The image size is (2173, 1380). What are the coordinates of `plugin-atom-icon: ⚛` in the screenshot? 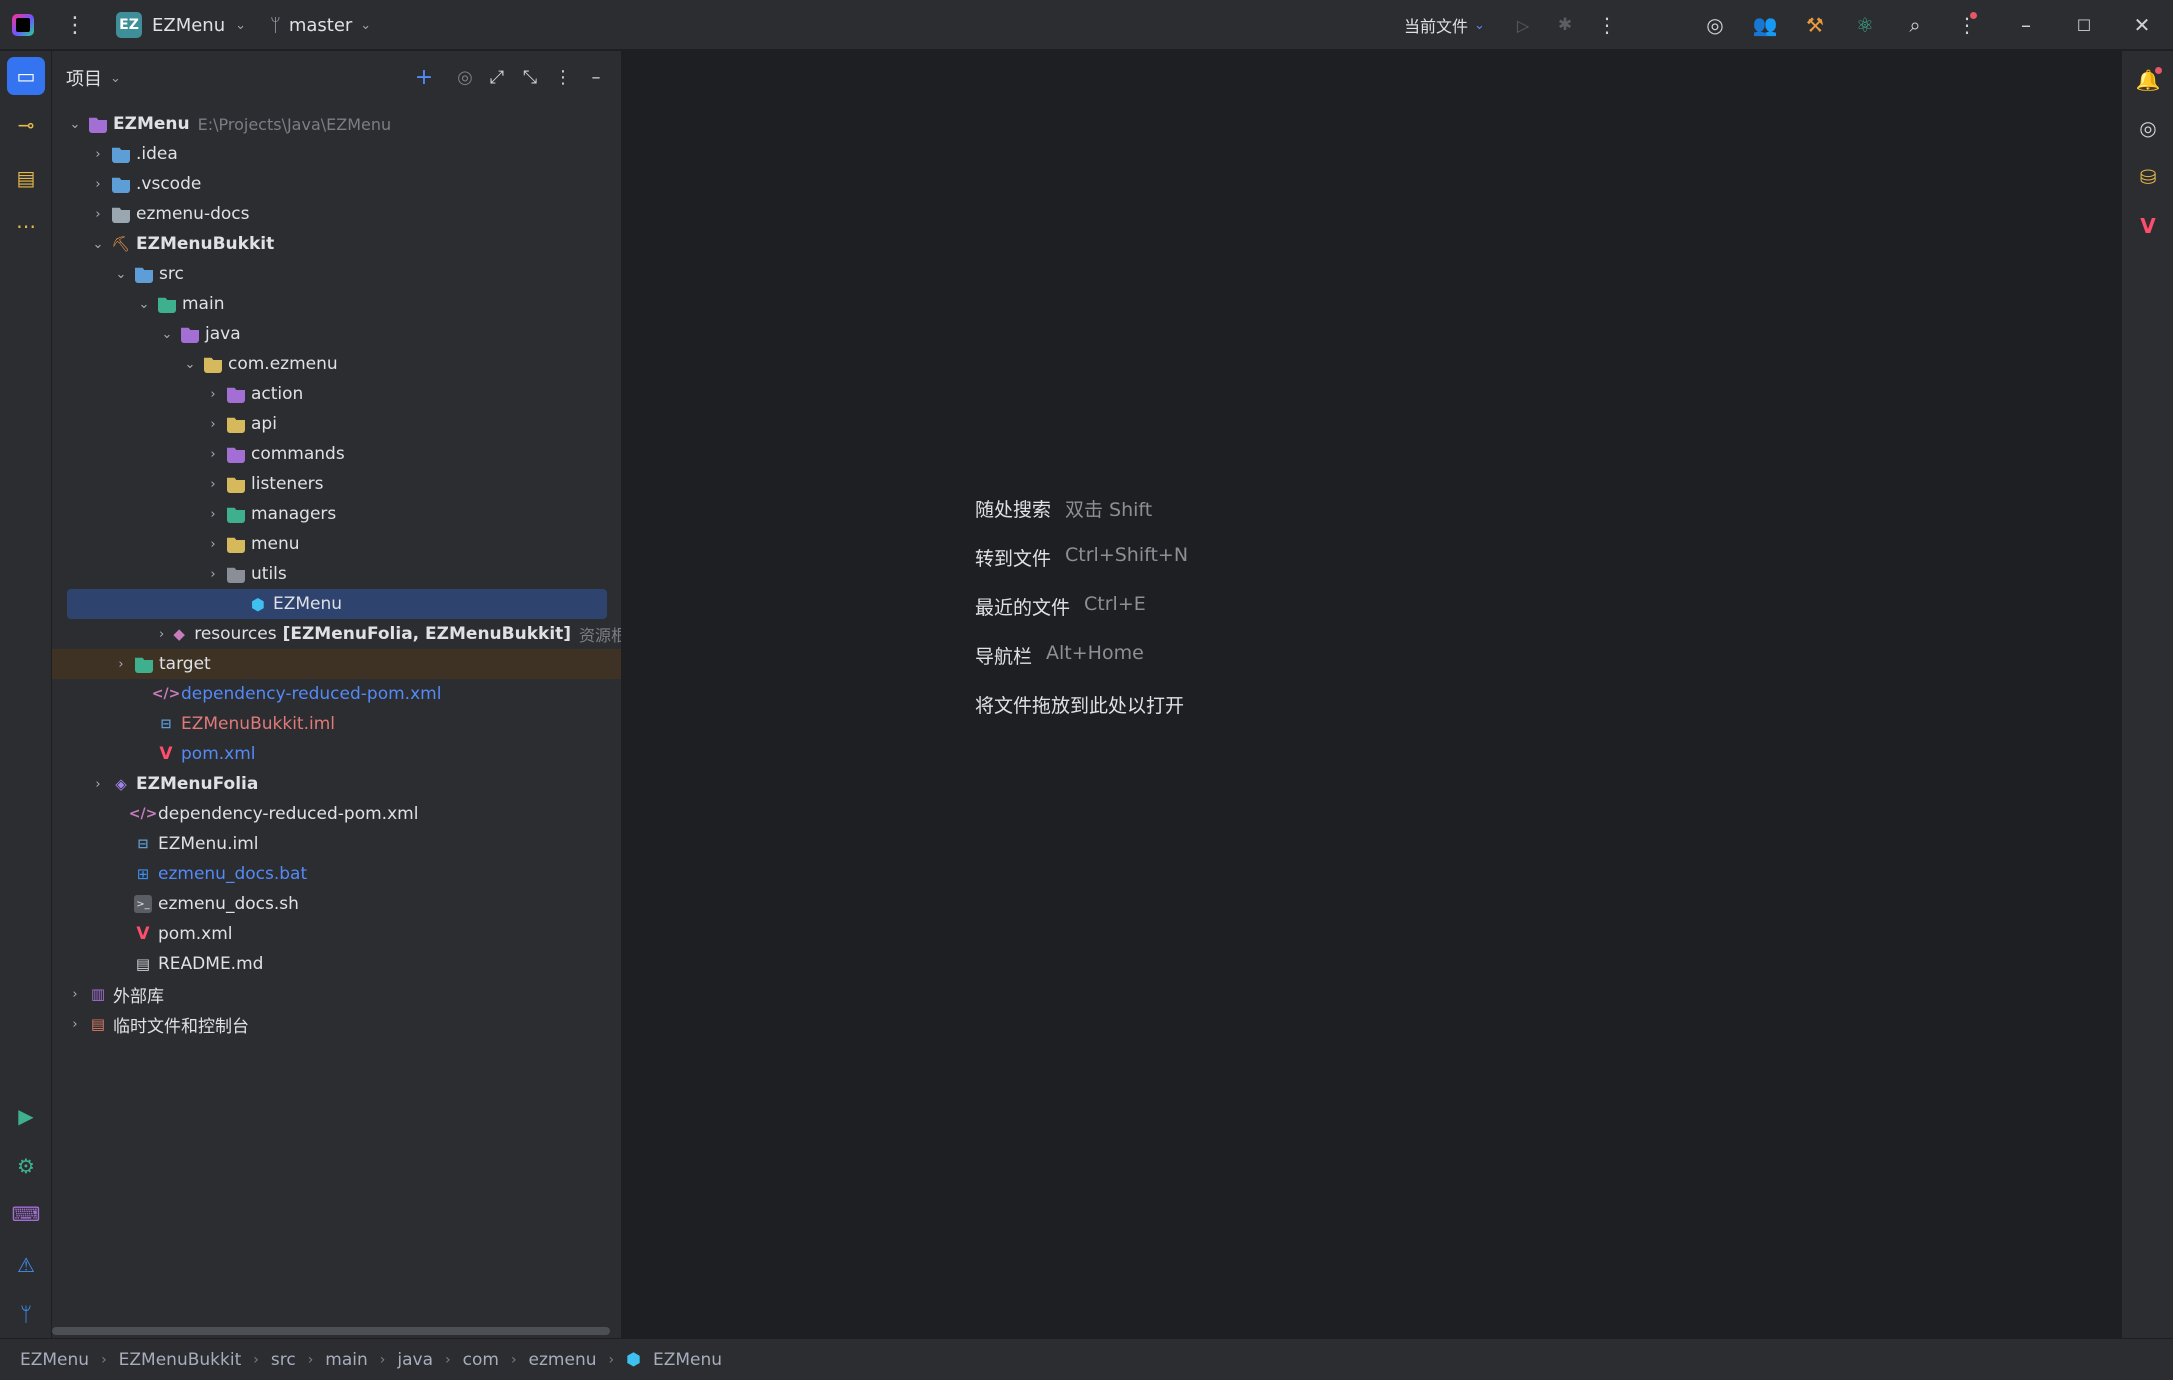 It's located at (1865, 25).